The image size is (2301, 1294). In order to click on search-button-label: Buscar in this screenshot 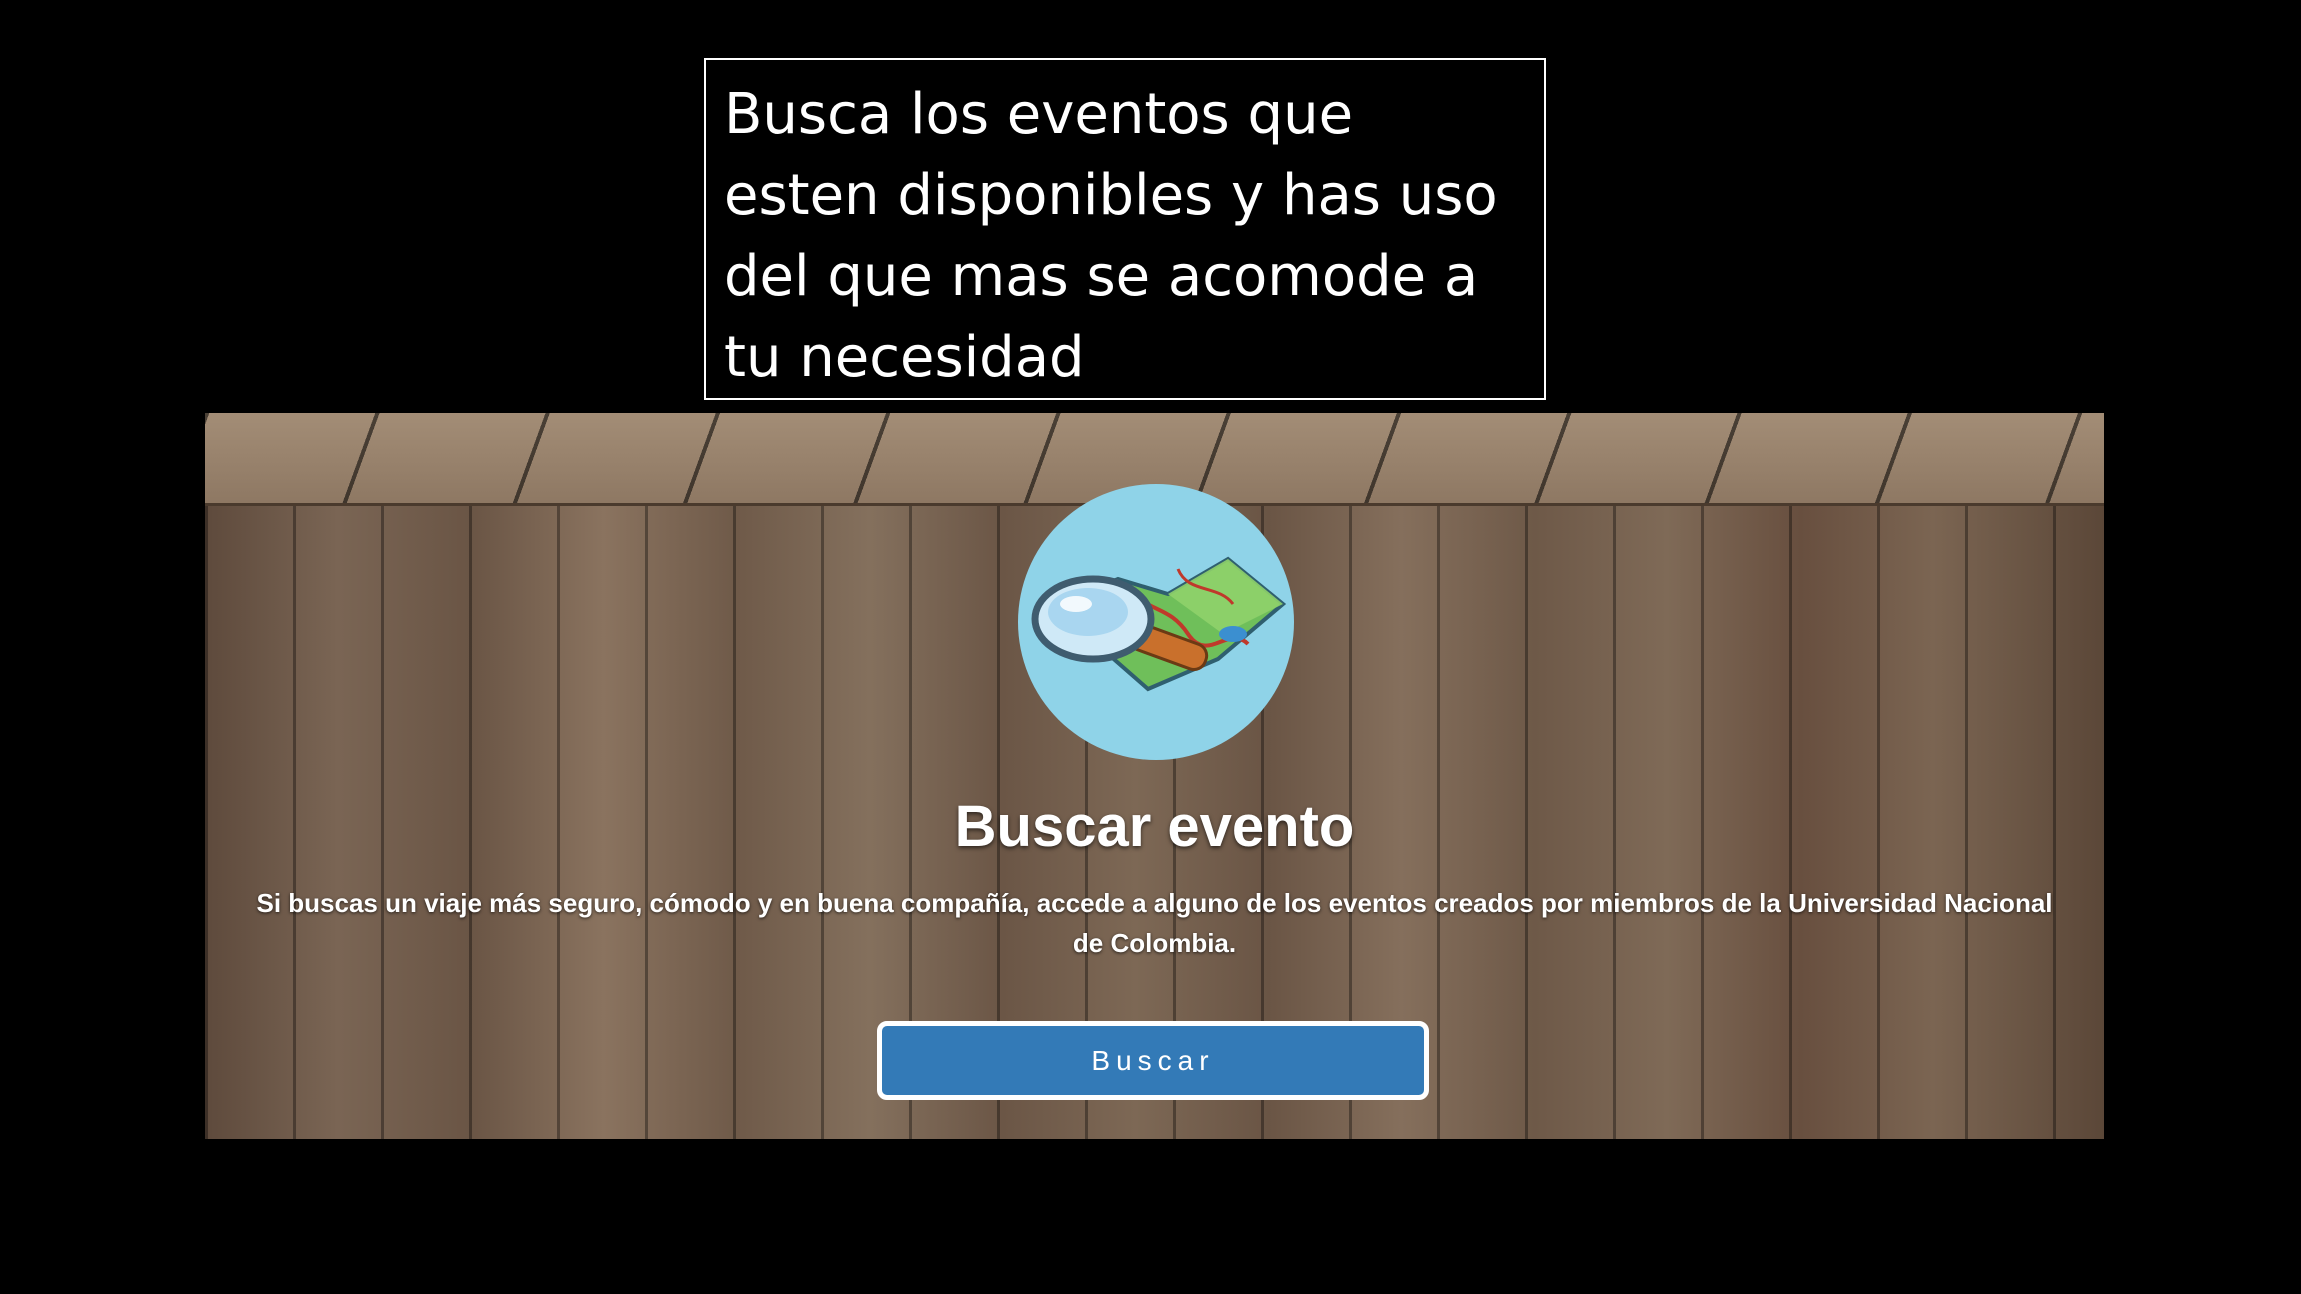, I will do `click(1153, 1060)`.